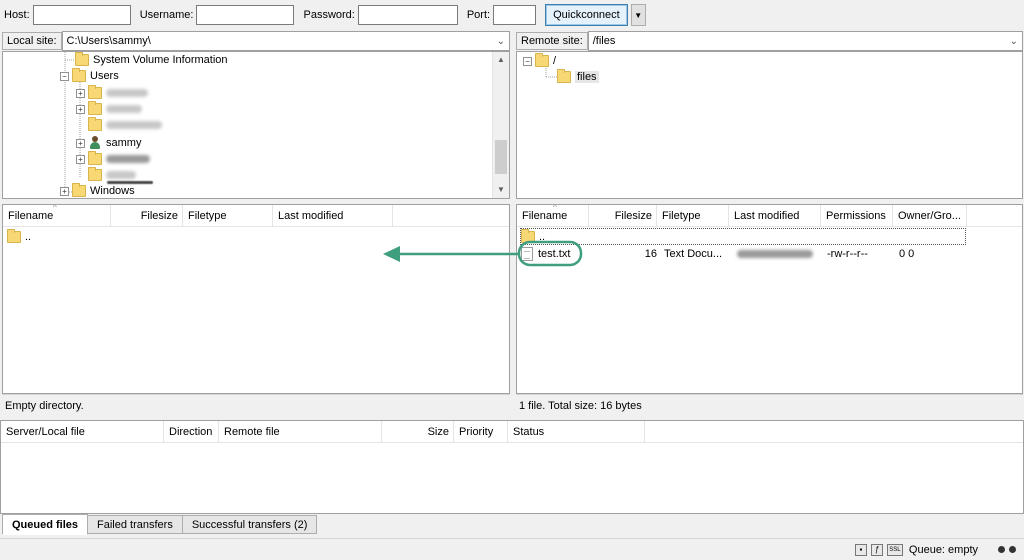 The height and width of the screenshot is (560, 1024). Describe the element at coordinates (769, 405) in the screenshot. I see `remote-status-bar: 1 file. Total size: 16 bytes` at that location.